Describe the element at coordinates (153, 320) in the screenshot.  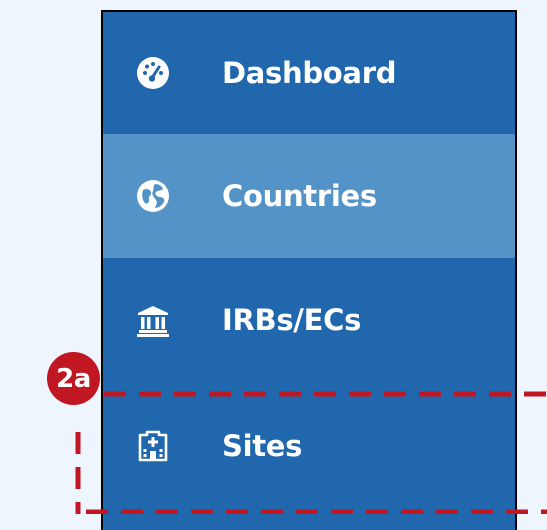
I see `institution-icon` at that location.